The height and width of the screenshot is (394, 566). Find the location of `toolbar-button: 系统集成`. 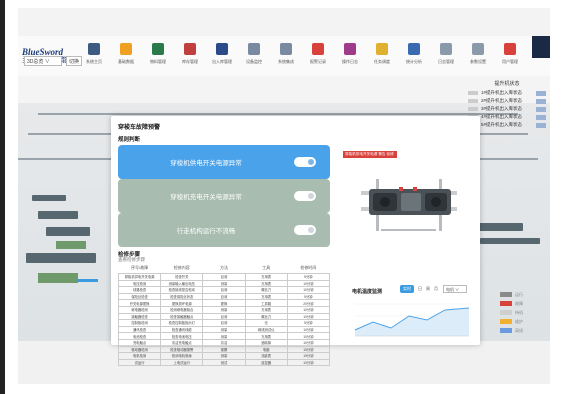

toolbar-button: 系统集成 is located at coordinates (286, 57).